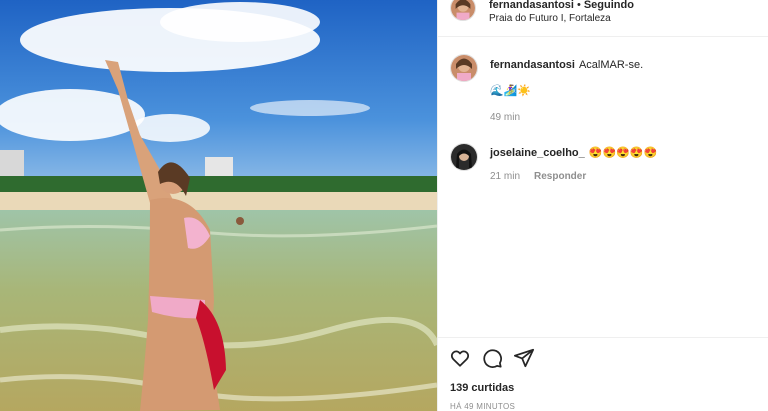 Image resolution: width=768 pixels, height=411 pixels. Describe the element at coordinates (464, 157) in the screenshot. I see `commenter-avatar` at that location.